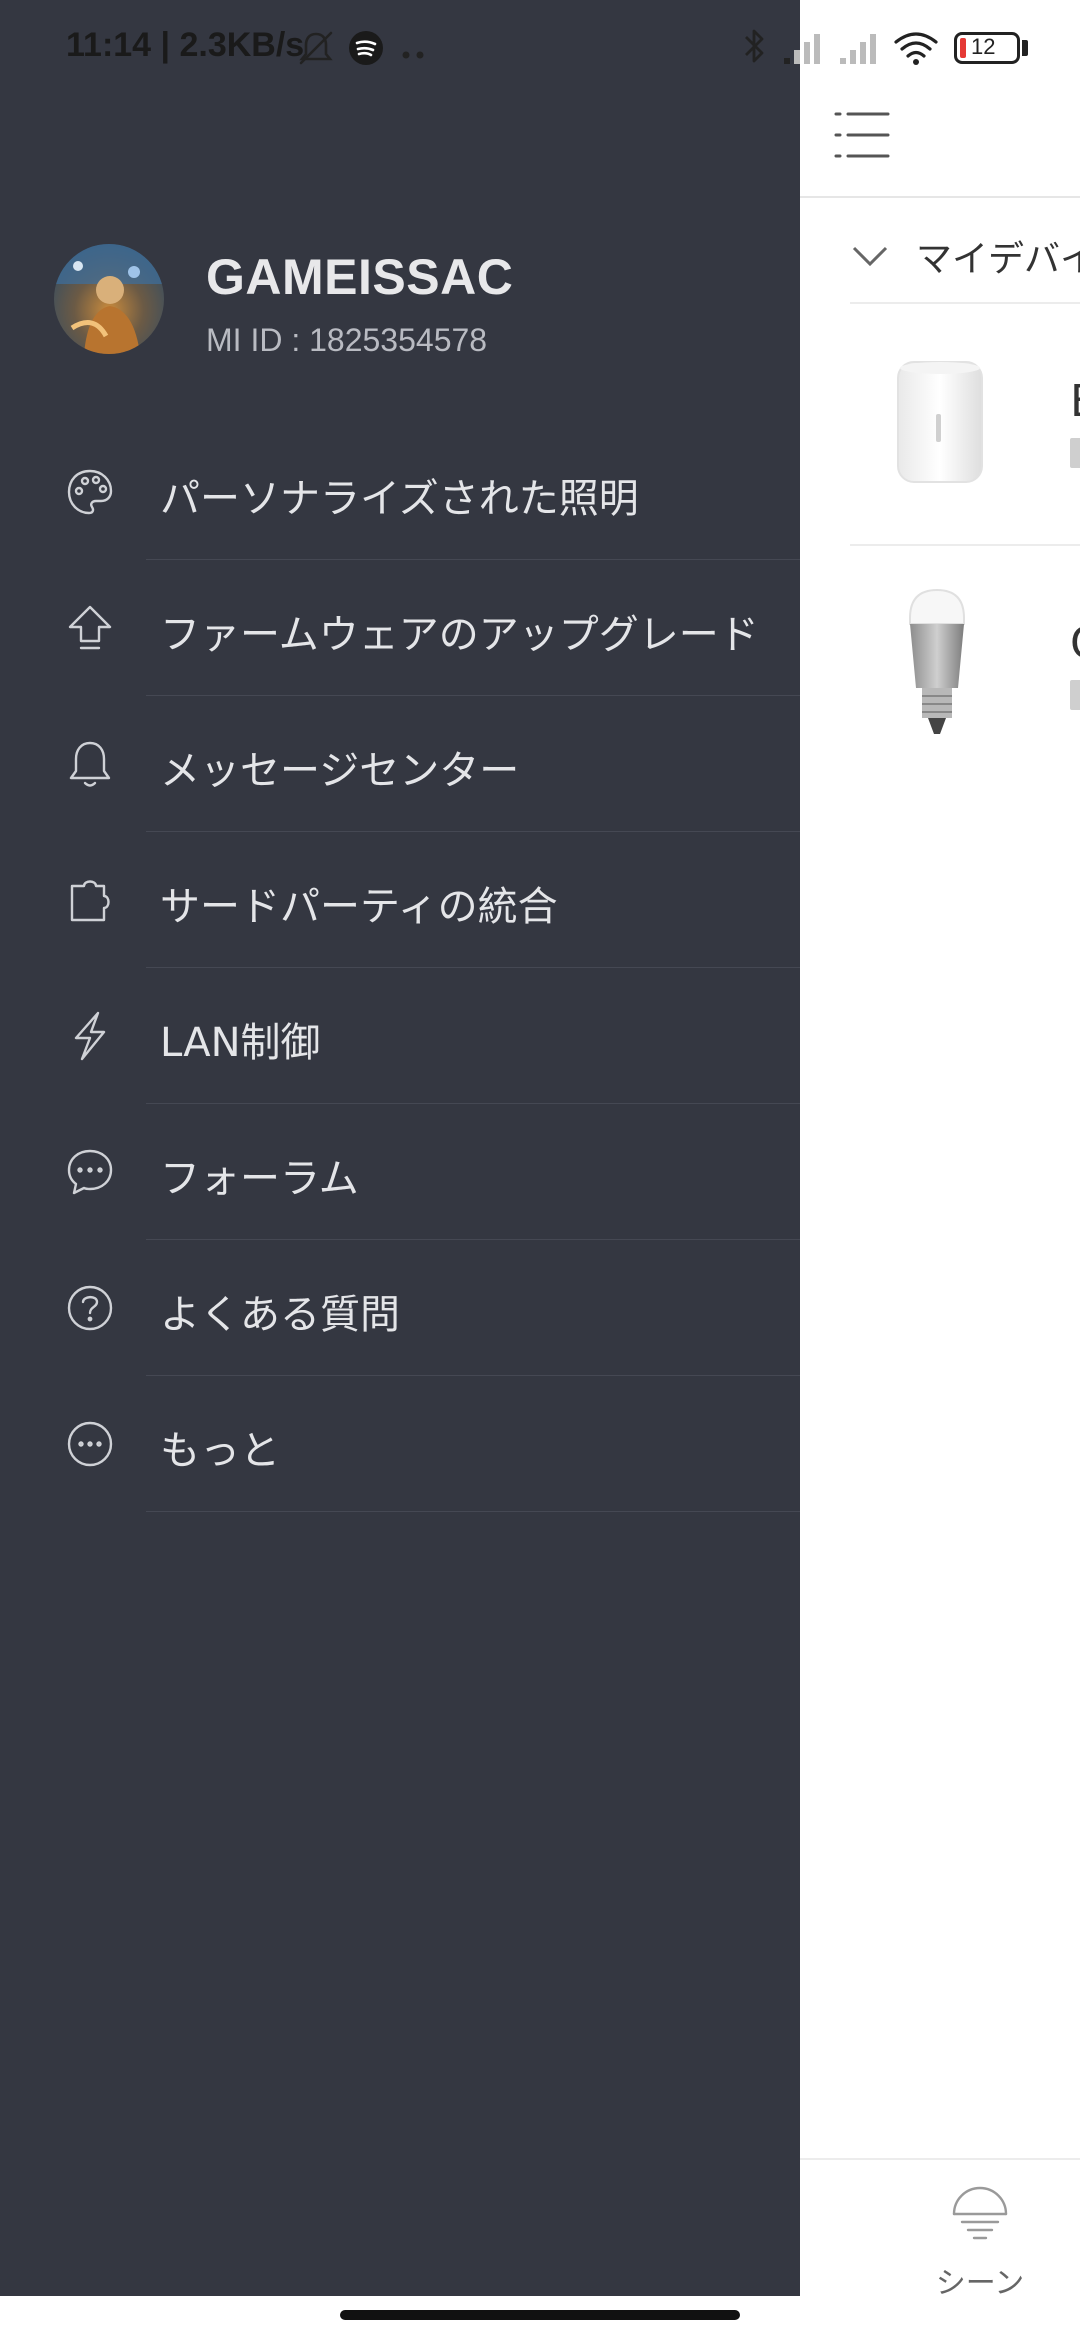 This screenshot has height=2340, width=1080. Describe the element at coordinates (90, 1172) in the screenshot. I see `chat-bubble-icon` at that location.